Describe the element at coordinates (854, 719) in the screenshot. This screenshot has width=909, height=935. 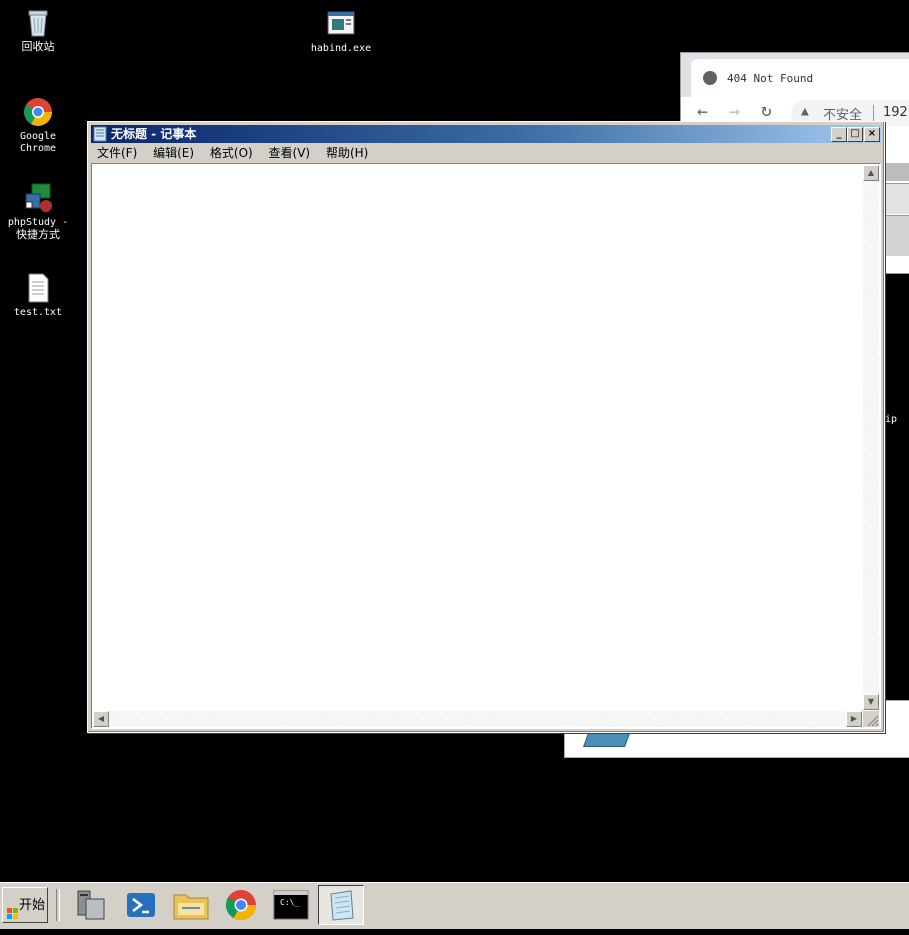
I see `scroll-right-button: ▶` at that location.